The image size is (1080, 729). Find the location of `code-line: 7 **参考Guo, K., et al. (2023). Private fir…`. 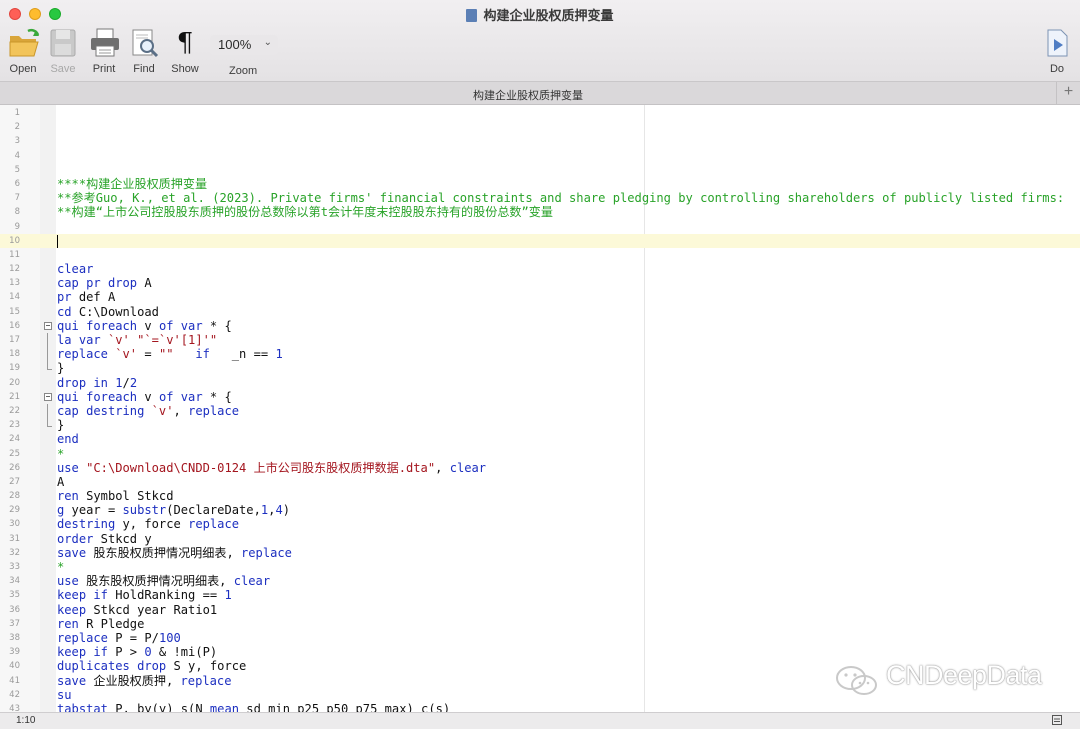

code-line: 7 **参考Guo, K., et al. (2023). Private fir… is located at coordinates (540, 198).